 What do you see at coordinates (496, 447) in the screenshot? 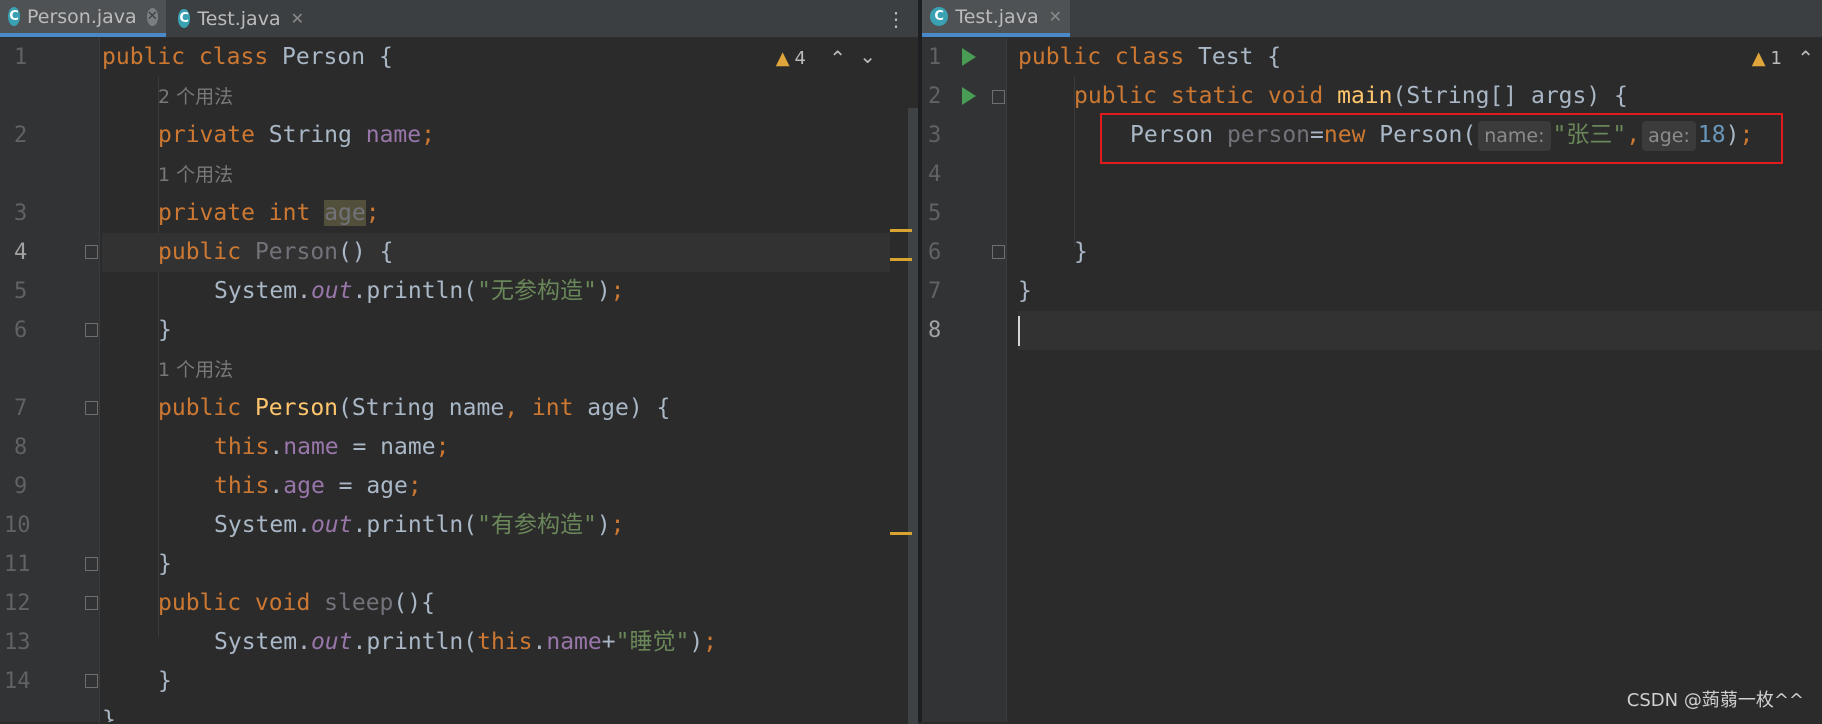
I see `code-line: this.name = name;` at bounding box center [496, 447].